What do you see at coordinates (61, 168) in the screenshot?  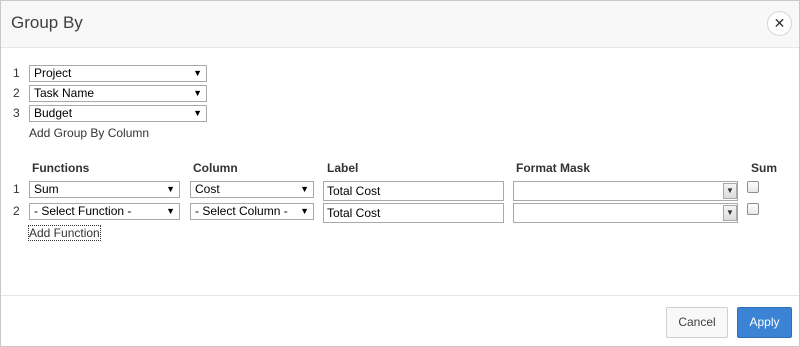 I see `header-functions: Functions` at bounding box center [61, 168].